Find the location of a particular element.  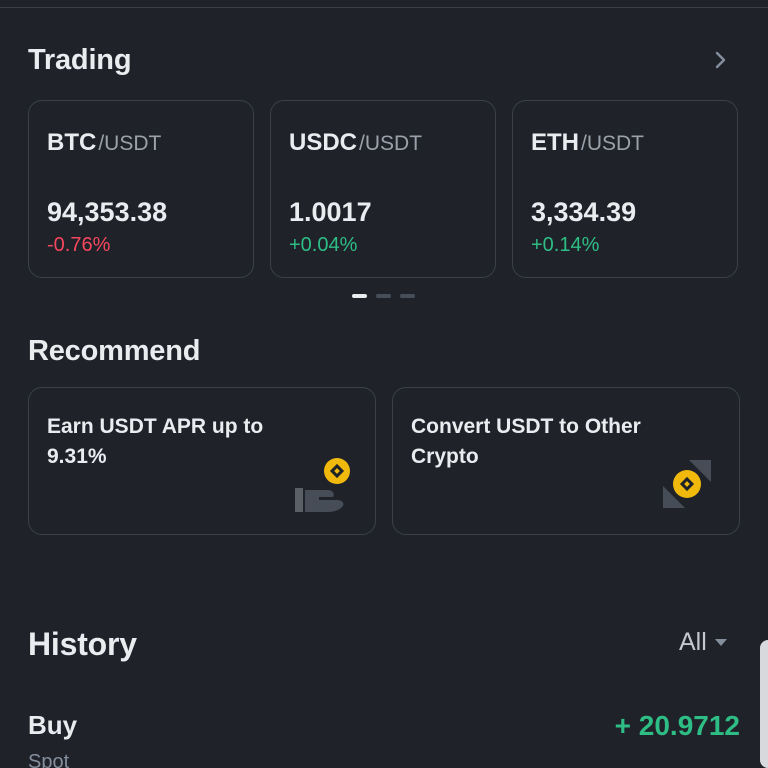

pair-name: BTC/USDT is located at coordinates (104, 143).